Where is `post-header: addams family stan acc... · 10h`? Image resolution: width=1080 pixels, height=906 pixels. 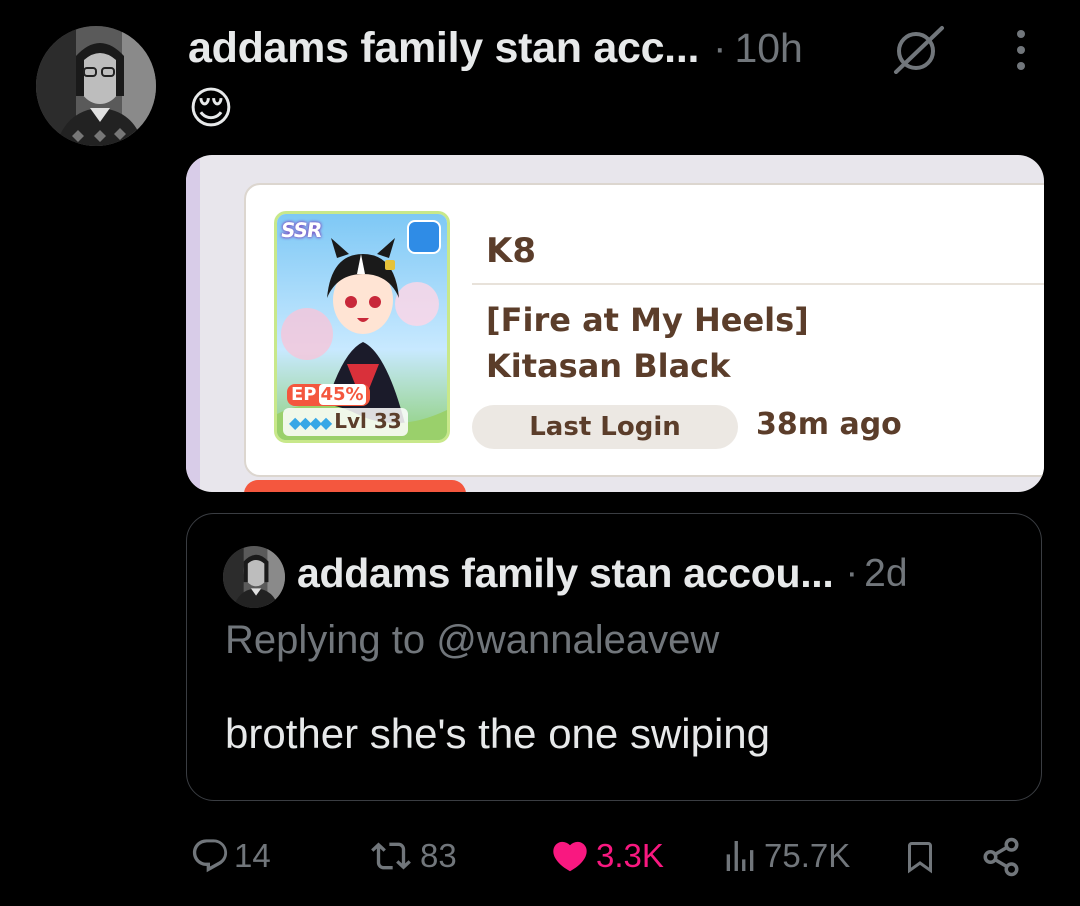
post-header: addams family stan acc... · 10h is located at coordinates (495, 48).